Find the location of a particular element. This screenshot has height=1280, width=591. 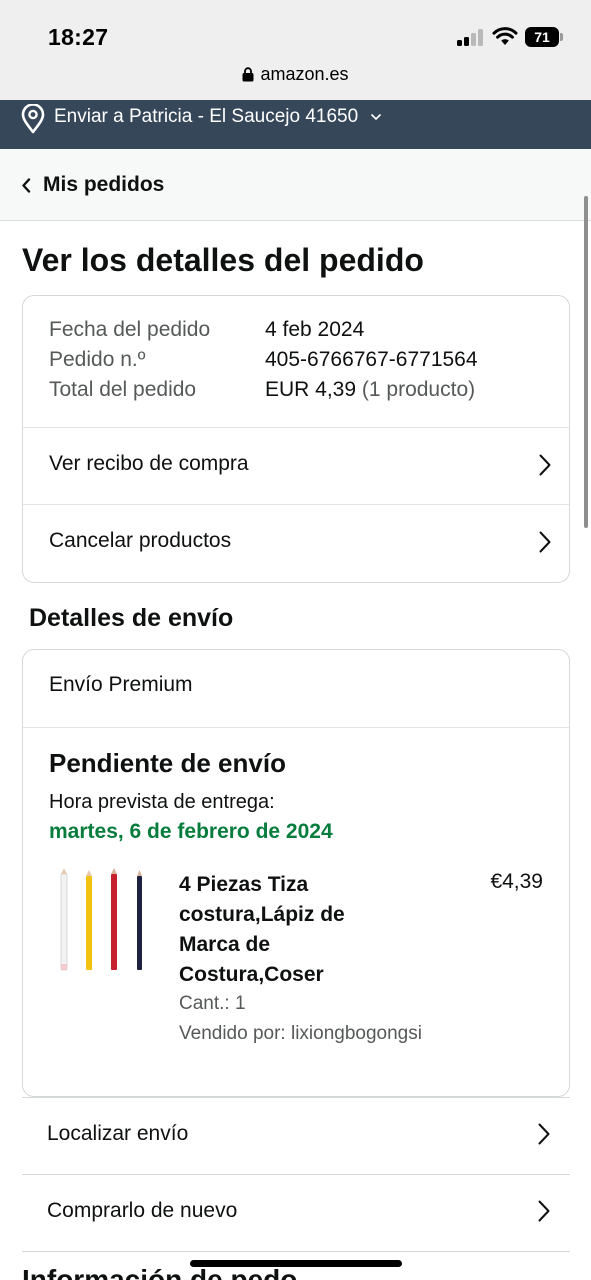

cancel-products-link: Cancelar productos is located at coordinates (296, 543).